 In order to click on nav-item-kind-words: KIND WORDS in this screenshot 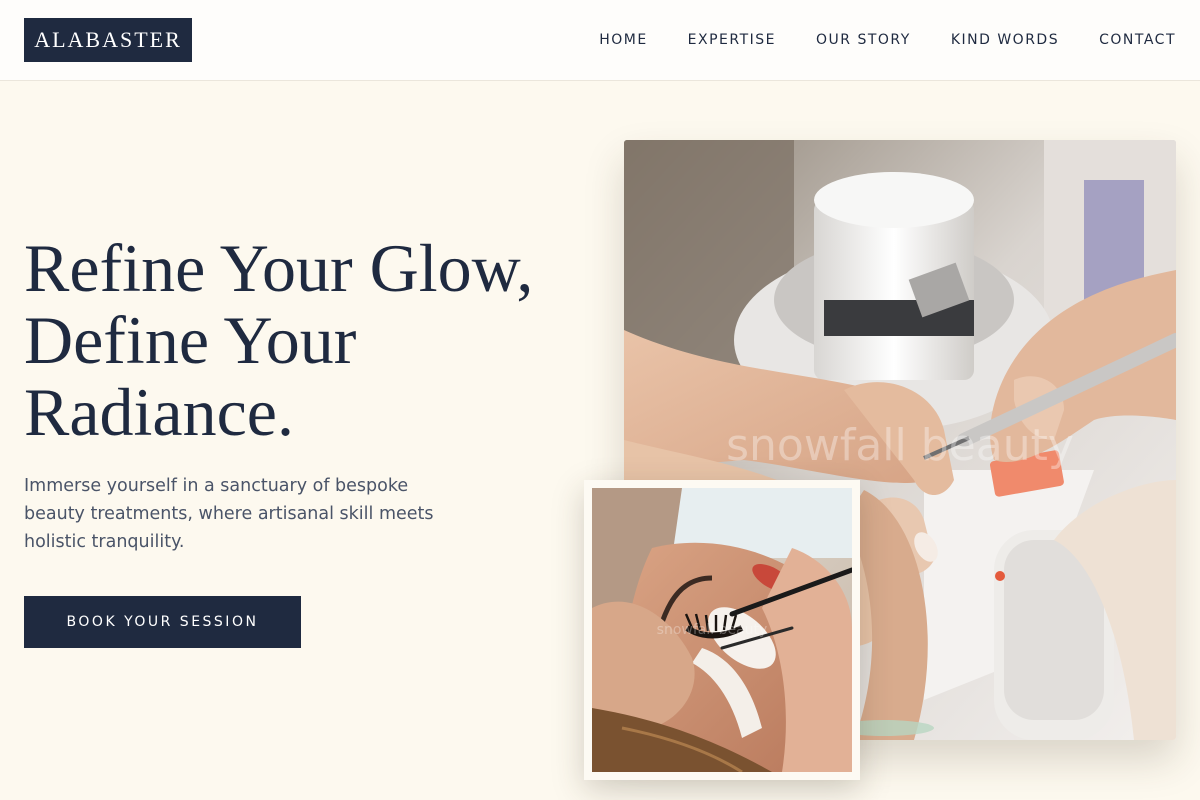, I will do `click(1005, 40)`.